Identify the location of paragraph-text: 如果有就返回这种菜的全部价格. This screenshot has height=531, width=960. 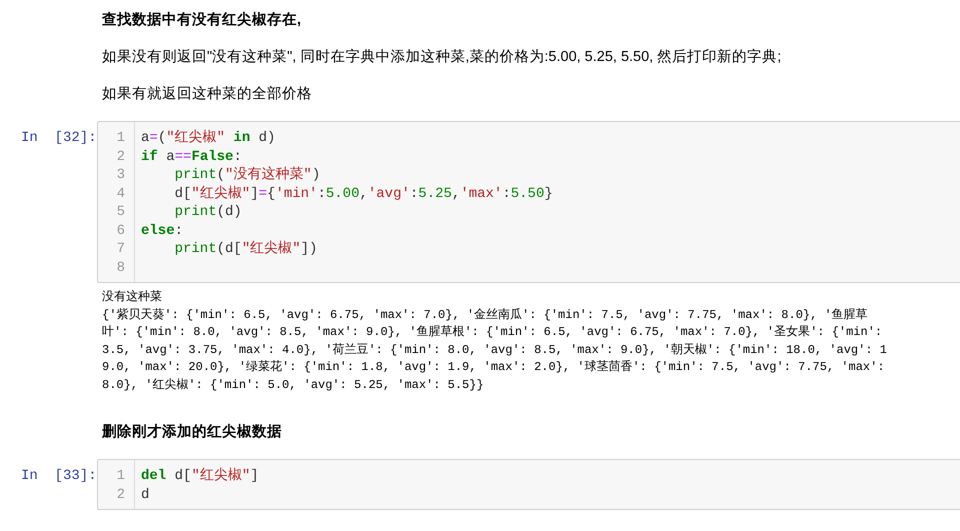
(207, 94).